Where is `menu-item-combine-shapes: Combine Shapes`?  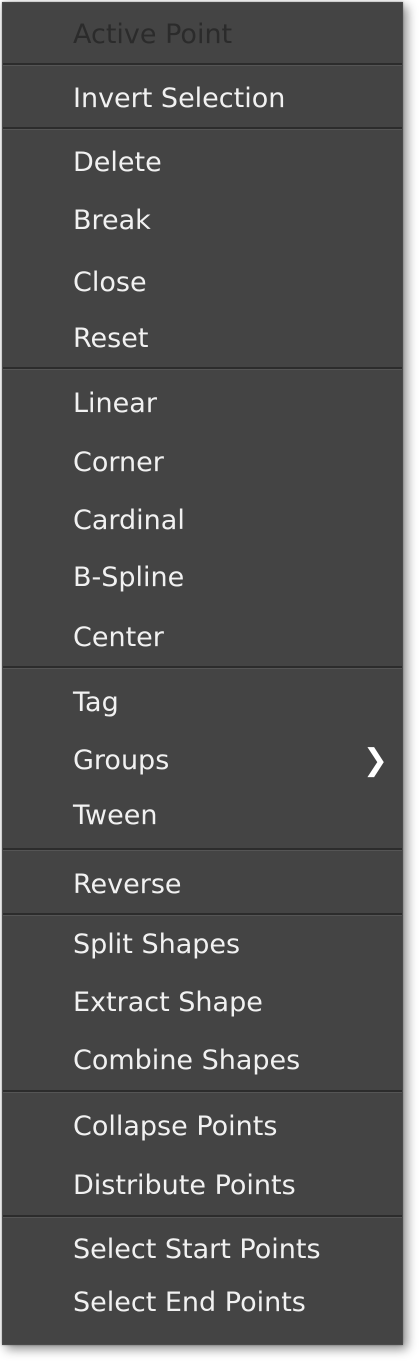
menu-item-combine-shapes: Combine Shapes is located at coordinates (202, 1061).